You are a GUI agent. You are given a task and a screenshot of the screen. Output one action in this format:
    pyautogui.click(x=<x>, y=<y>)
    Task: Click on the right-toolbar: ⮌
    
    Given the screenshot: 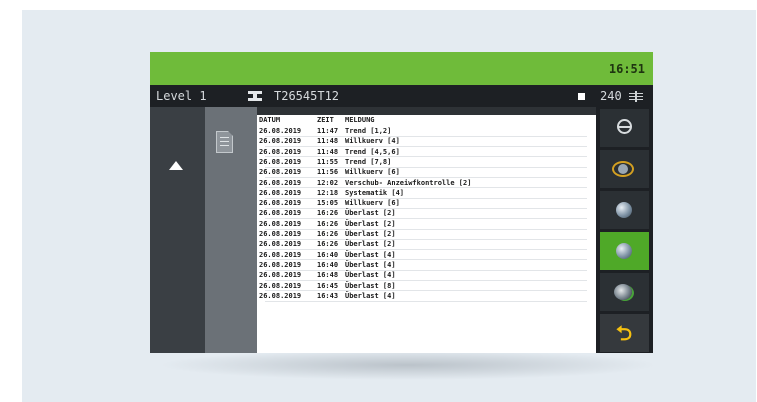 What is the action you would take?
    pyautogui.click(x=624, y=230)
    